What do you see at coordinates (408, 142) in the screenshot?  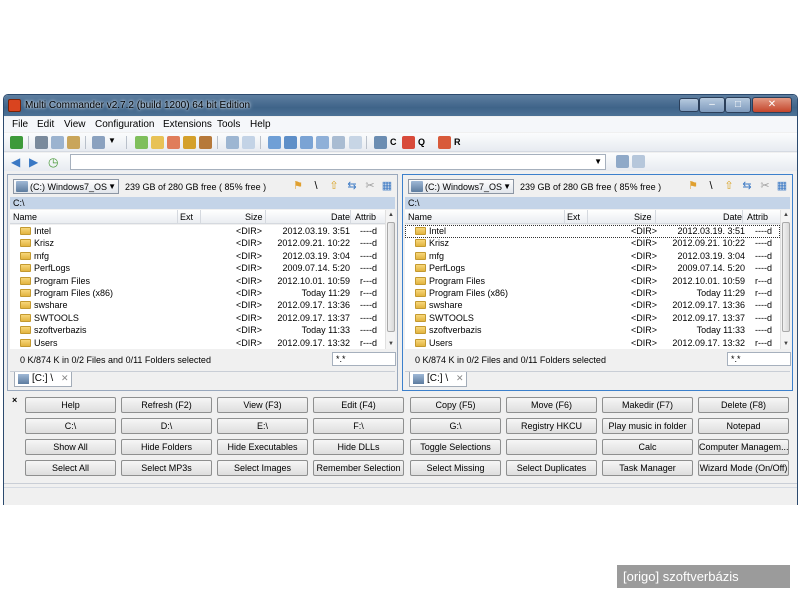 I see `quick-icon` at bounding box center [408, 142].